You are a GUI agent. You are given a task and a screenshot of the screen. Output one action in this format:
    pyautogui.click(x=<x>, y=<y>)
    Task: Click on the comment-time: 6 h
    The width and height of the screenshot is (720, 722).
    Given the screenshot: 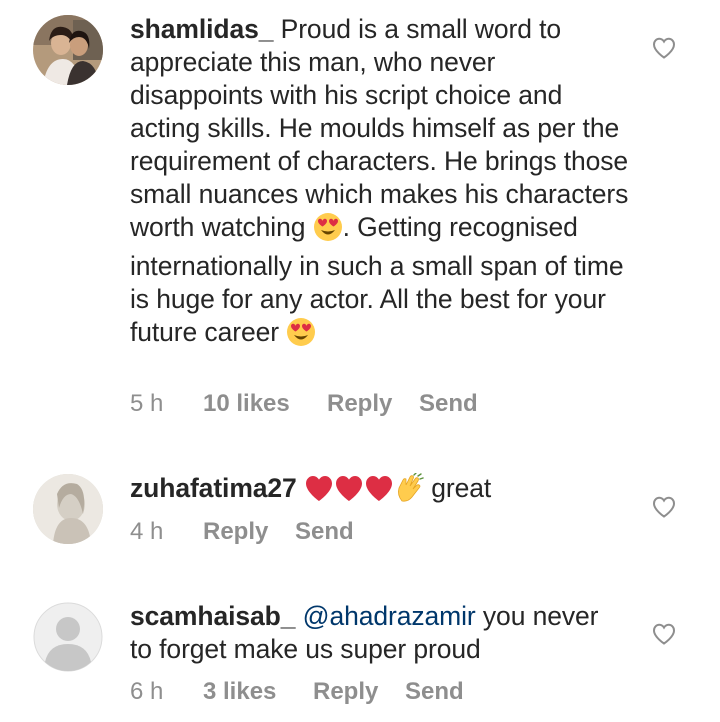 What is the action you would take?
    pyautogui.click(x=147, y=691)
    